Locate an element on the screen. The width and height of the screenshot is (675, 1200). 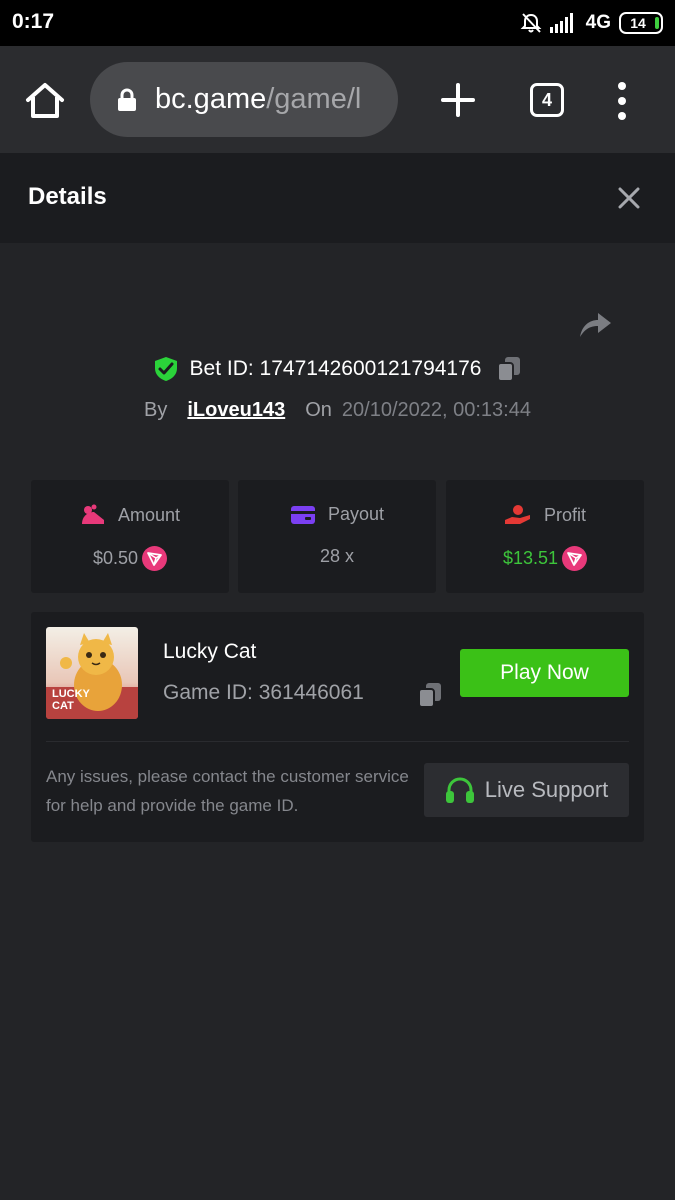
amount-header: Amount is located at coordinates (130, 515).